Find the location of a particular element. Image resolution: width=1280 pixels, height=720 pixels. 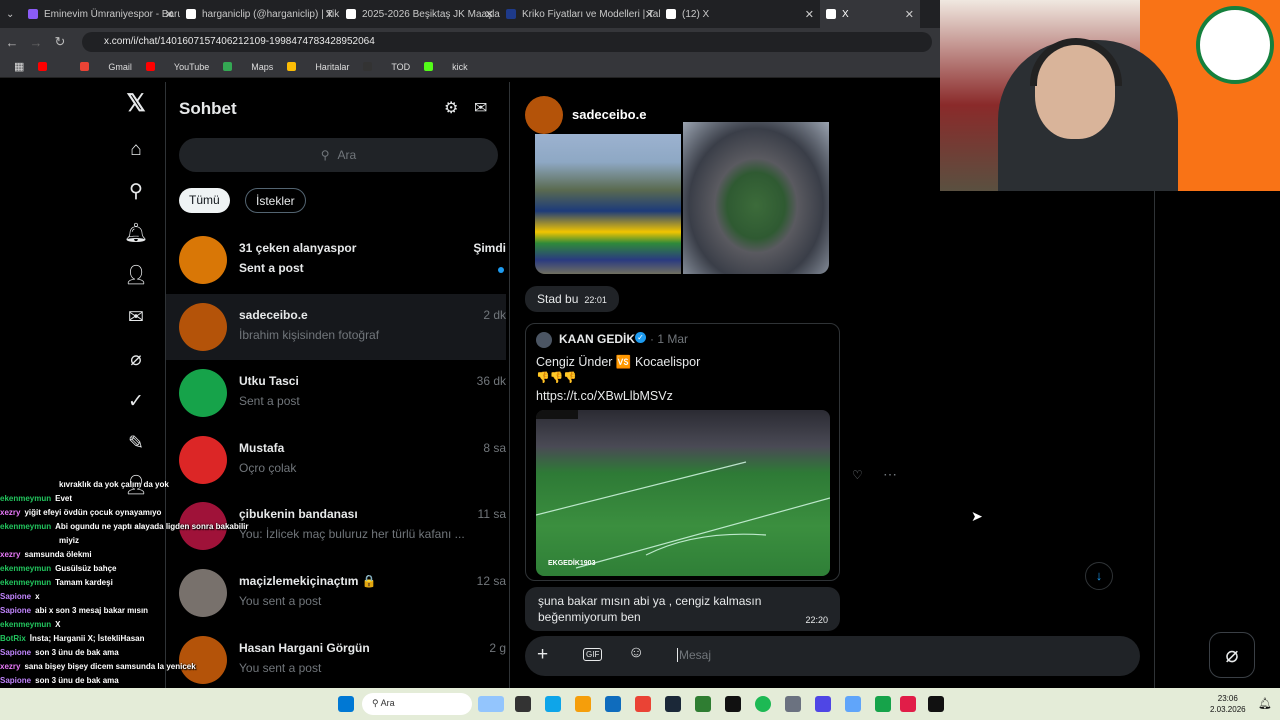

message-more-icon: ⋯ is located at coordinates (890, 474).